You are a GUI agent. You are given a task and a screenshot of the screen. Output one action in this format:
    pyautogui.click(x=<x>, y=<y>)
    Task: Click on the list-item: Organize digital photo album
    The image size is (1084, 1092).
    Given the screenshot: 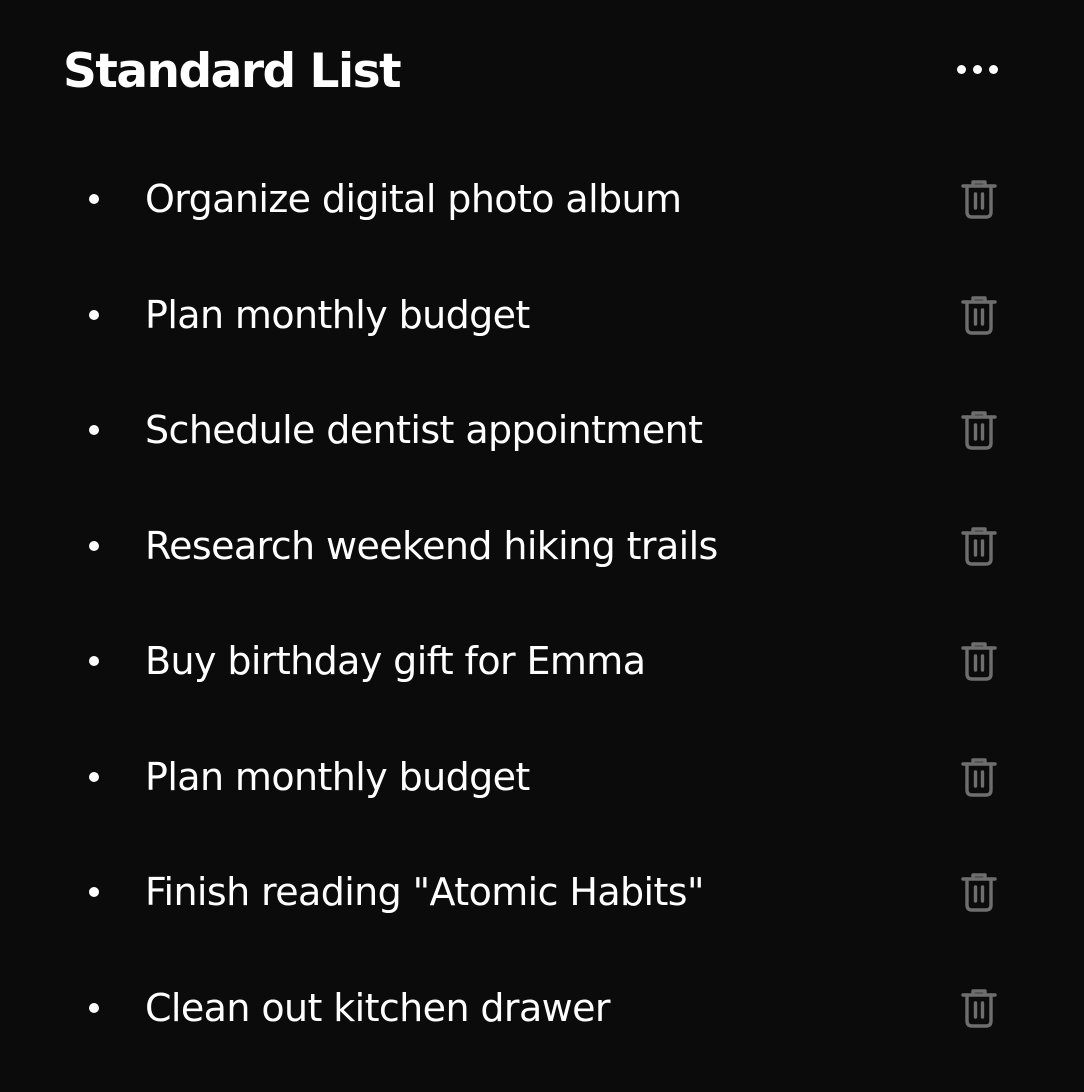 What is the action you would take?
    pyautogui.click(x=542, y=198)
    